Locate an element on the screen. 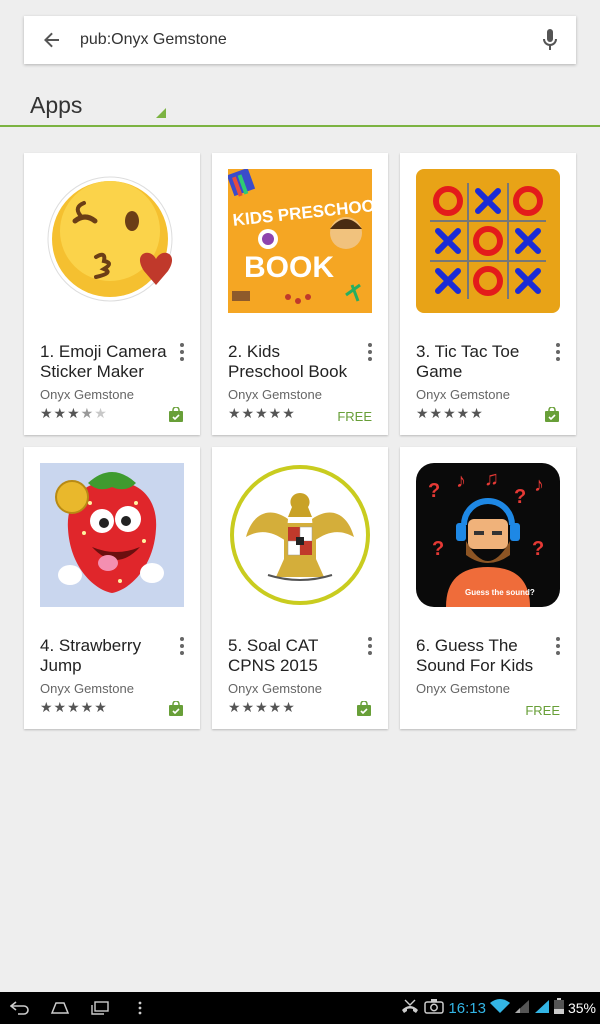 This screenshot has width=600, height=1024. status-area: 16:13 35% is located at coordinates (498, 1008).